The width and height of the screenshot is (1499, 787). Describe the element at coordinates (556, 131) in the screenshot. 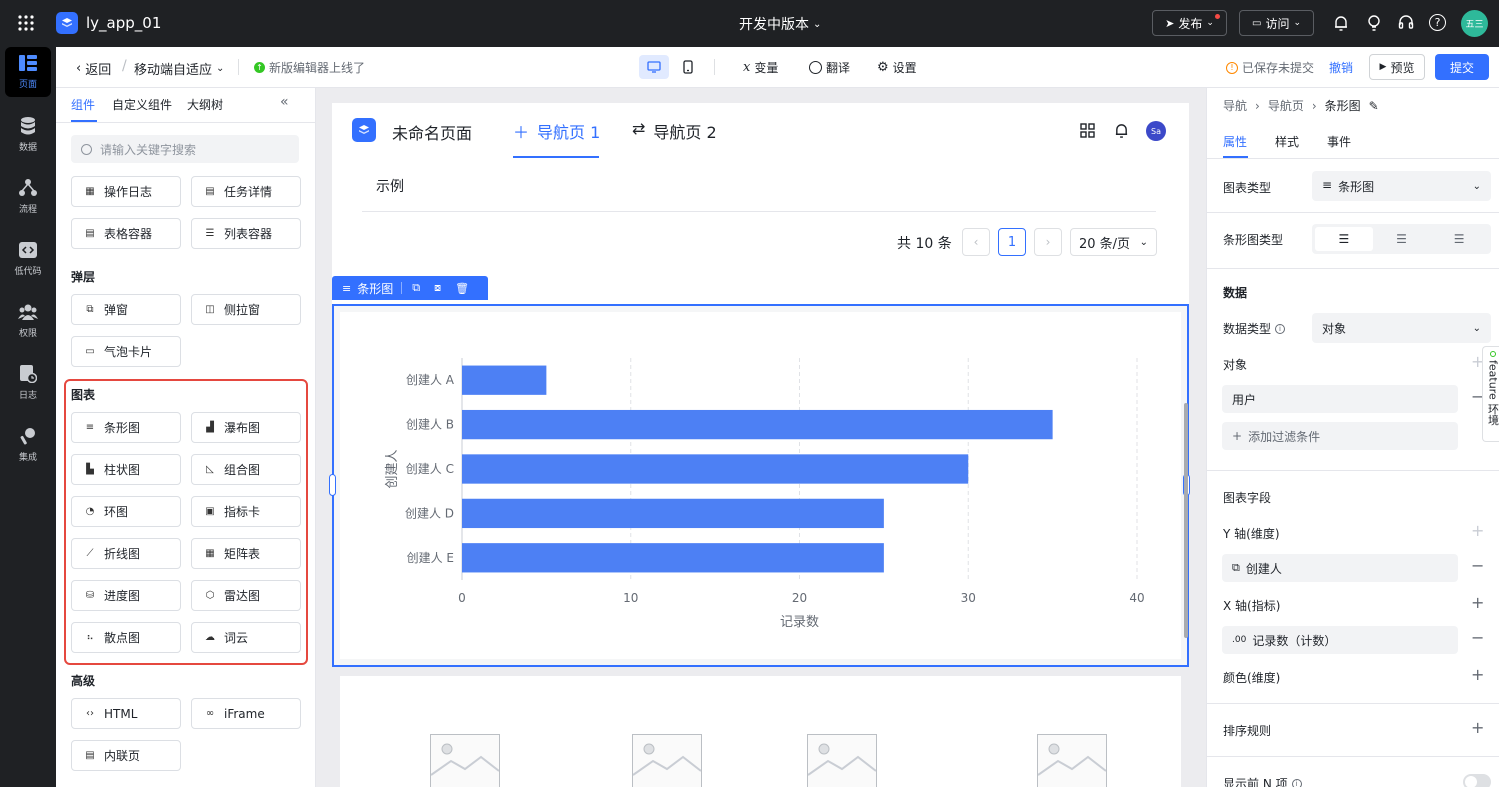

I see `nav-tab-1: ＋ 导航页 1` at that location.